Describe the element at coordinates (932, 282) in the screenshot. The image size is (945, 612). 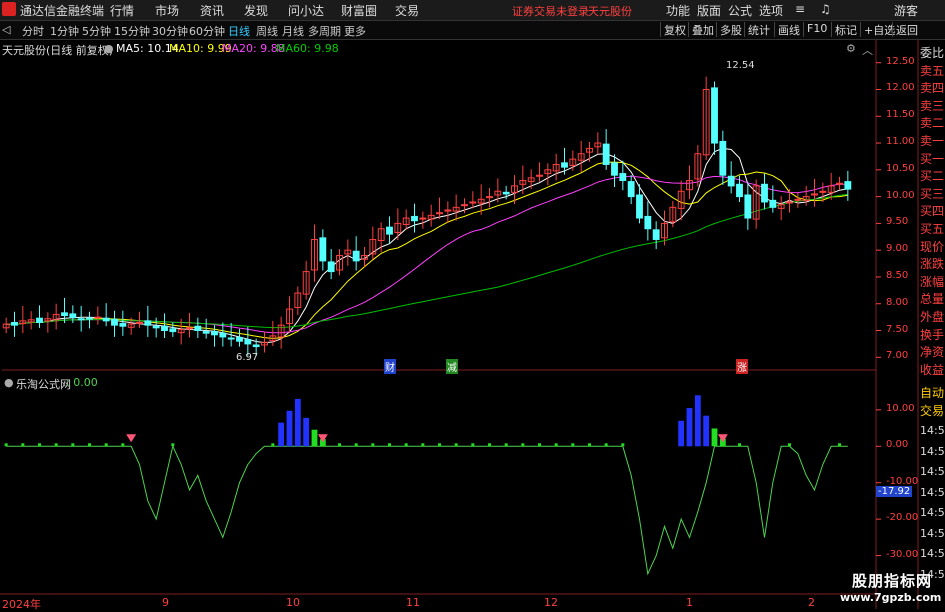
I see `side-label: 涨幅` at that location.